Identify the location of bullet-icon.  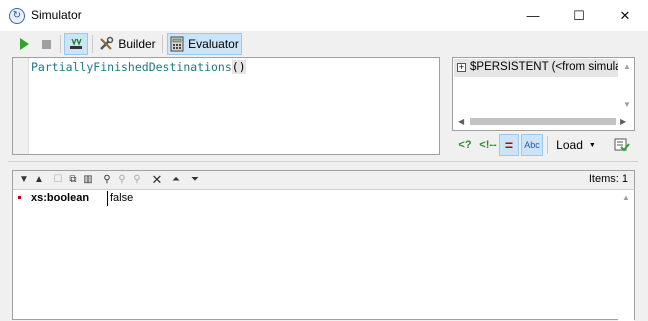
(19, 197).